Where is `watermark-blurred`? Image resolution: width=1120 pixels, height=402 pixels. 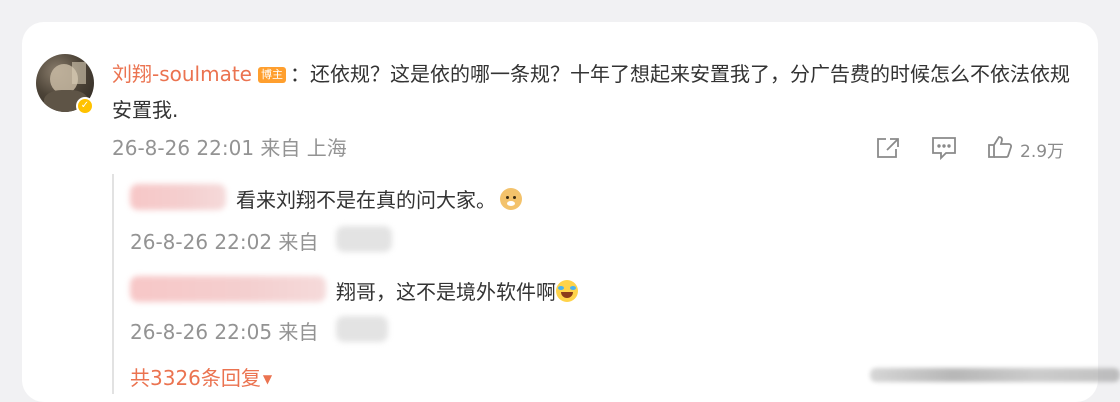 watermark-blurred is located at coordinates (995, 375).